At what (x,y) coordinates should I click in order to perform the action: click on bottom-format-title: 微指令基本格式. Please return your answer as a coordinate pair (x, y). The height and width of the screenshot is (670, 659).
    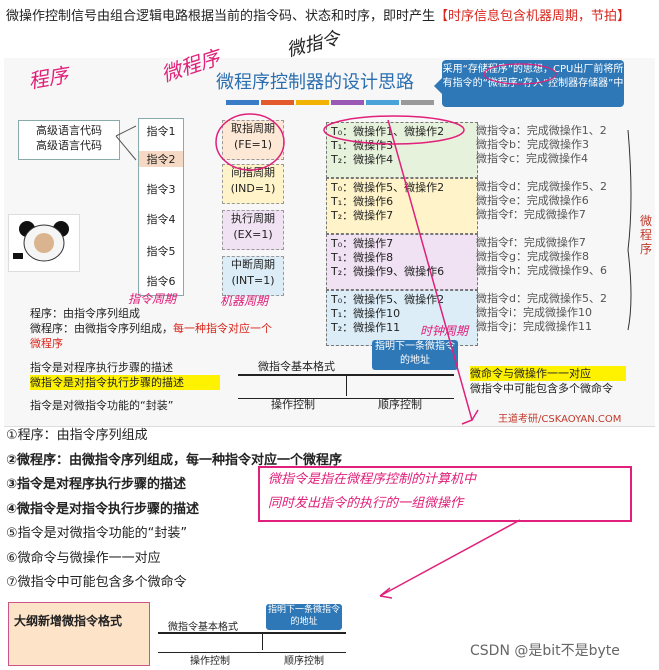
    Looking at the image, I should click on (203, 627).